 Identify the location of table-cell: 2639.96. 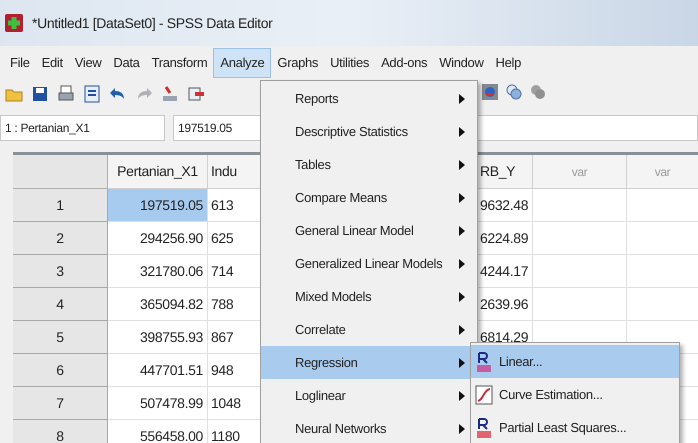
(505, 304).